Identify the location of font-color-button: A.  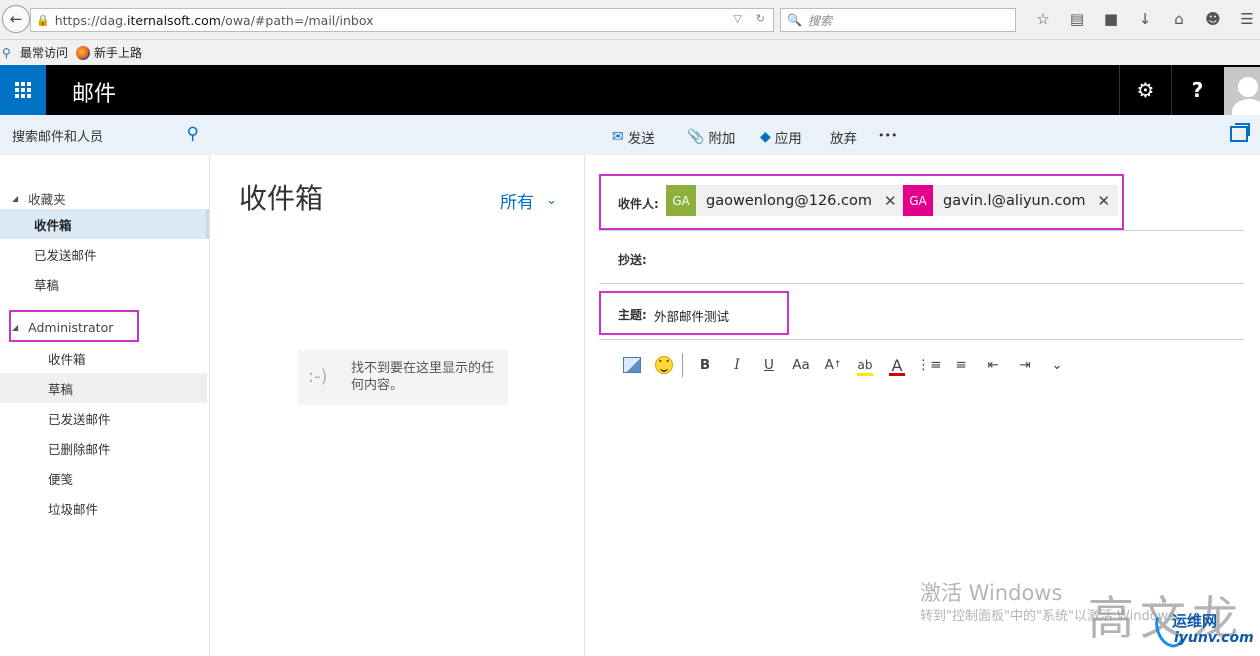
(897, 365).